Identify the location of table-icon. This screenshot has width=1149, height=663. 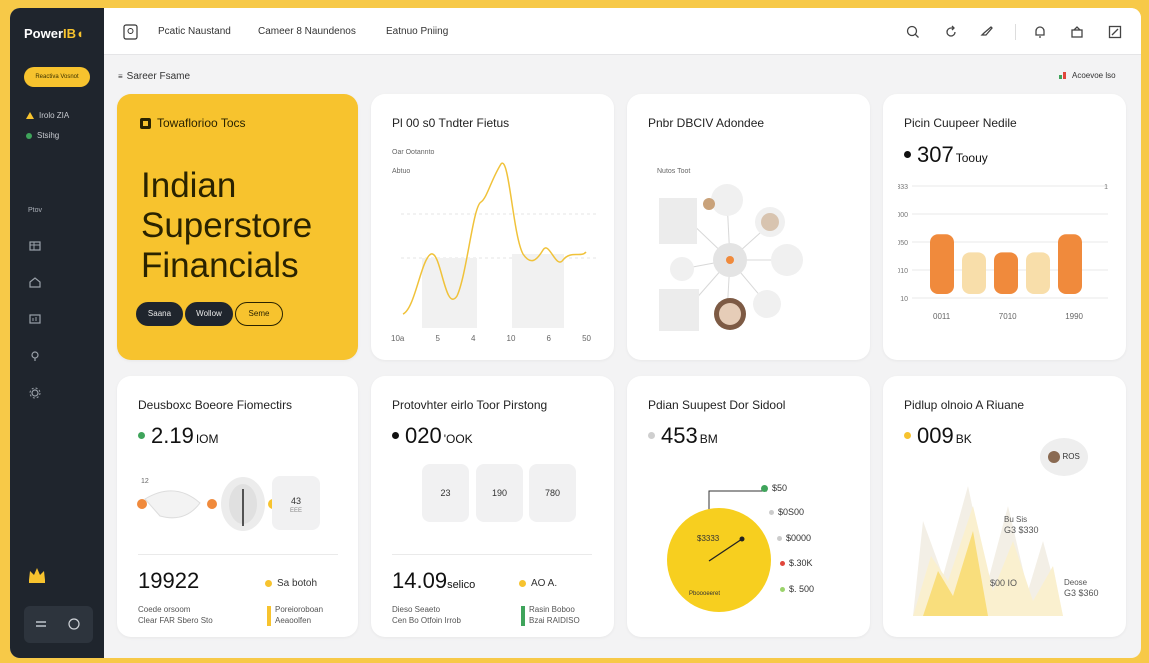
(35, 246).